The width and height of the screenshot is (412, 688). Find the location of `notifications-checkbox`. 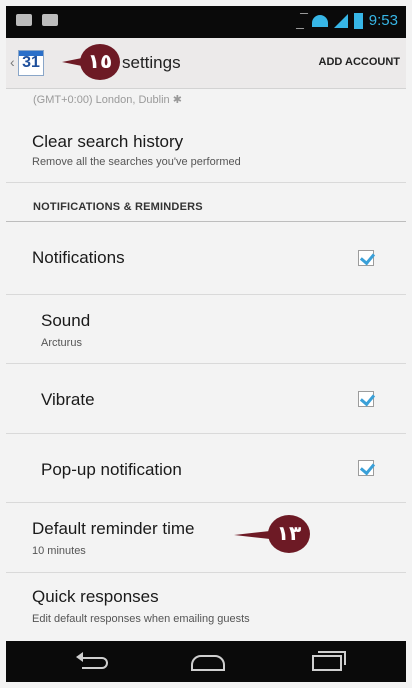

notifications-checkbox is located at coordinates (366, 258).